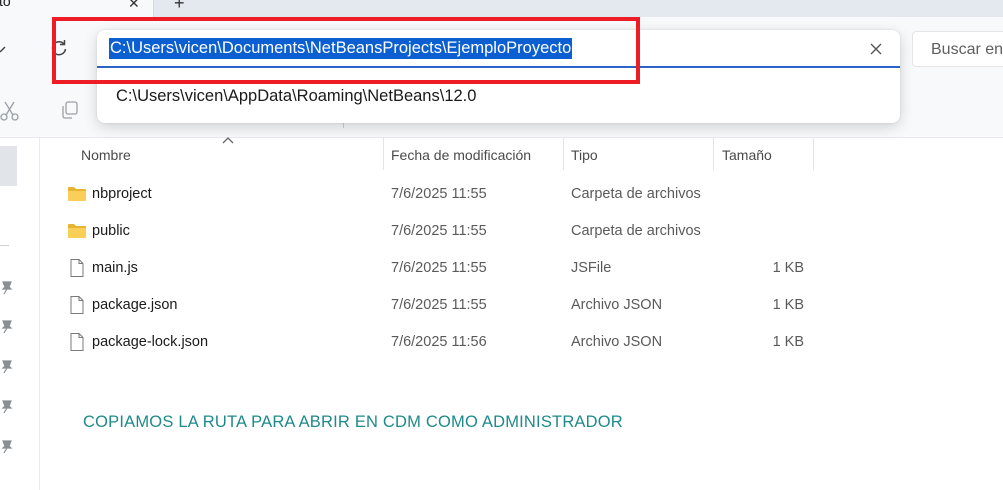  What do you see at coordinates (221, 154) in the screenshot?
I see `column-header-name: Nombre` at bounding box center [221, 154].